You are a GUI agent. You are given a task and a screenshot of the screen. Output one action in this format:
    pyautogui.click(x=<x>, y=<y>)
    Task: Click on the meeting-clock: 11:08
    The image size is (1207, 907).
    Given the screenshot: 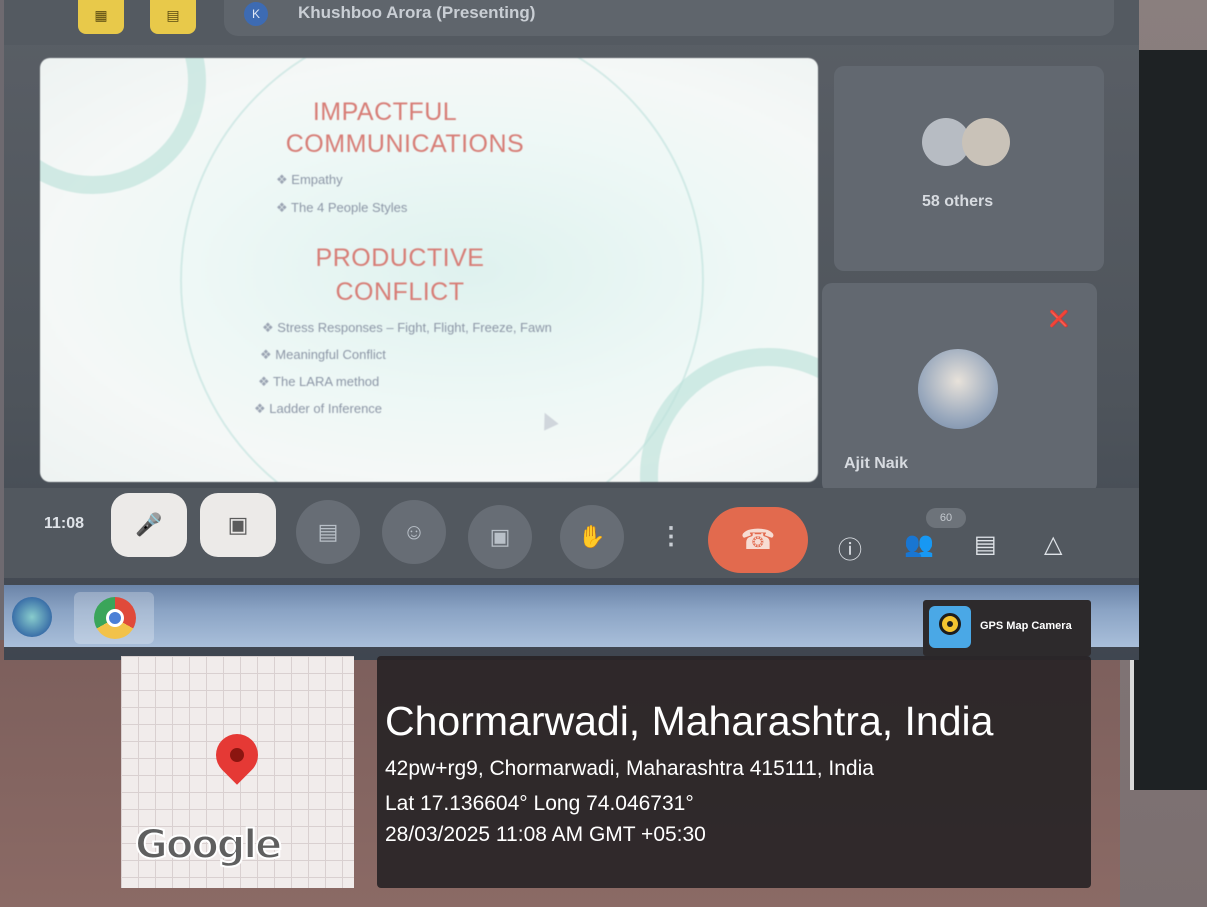 What is the action you would take?
    pyautogui.click(x=64, y=523)
    